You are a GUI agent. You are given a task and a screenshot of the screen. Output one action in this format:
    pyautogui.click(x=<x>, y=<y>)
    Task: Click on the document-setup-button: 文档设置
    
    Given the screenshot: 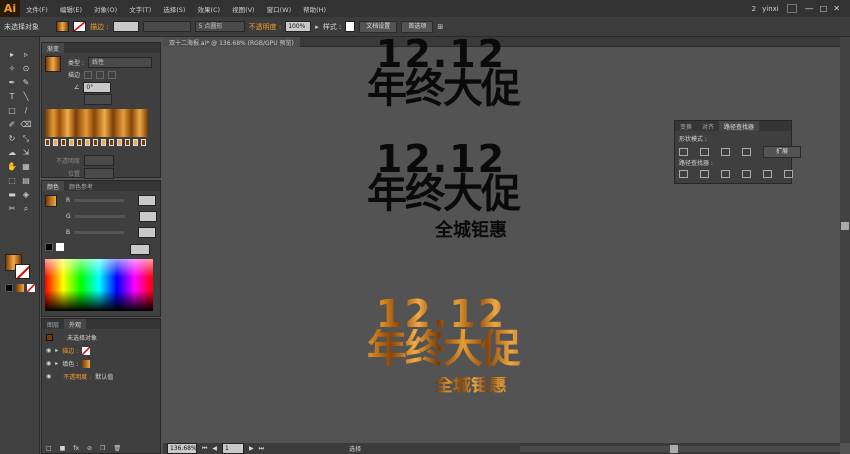 What is the action you would take?
    pyautogui.click(x=378, y=26)
    